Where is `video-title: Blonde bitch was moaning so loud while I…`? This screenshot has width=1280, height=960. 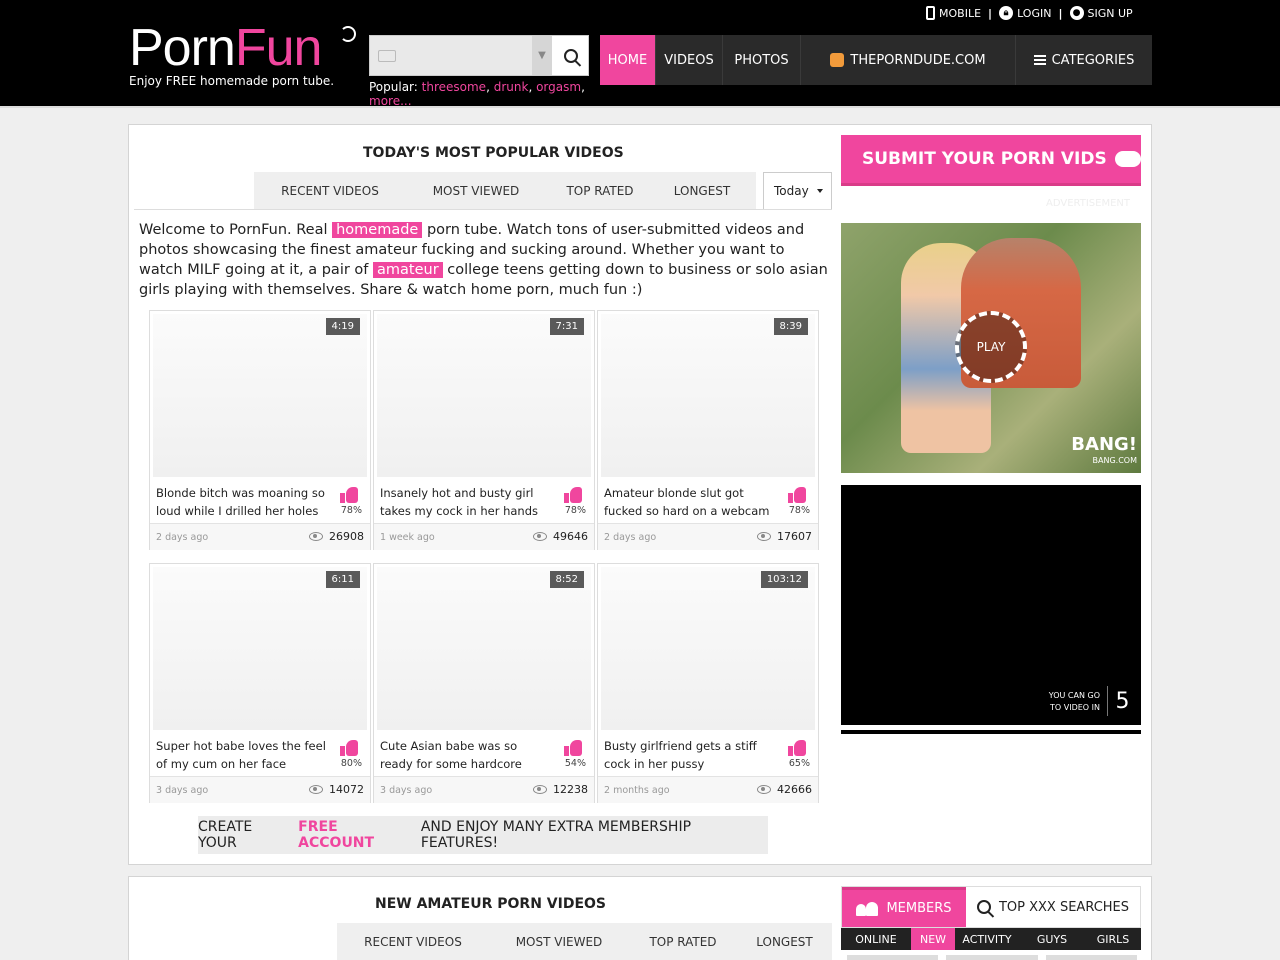
video-title: Blonde bitch was moaning so loud while I… is located at coordinates (241, 502).